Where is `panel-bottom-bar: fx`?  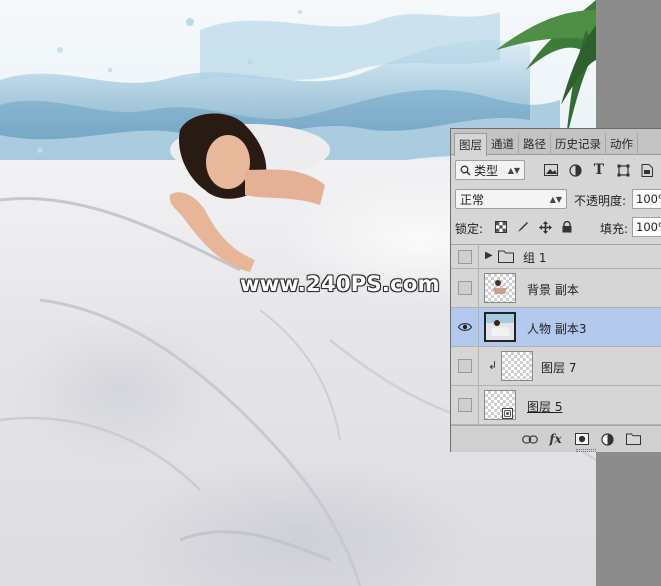 panel-bottom-bar: fx is located at coordinates (556, 438).